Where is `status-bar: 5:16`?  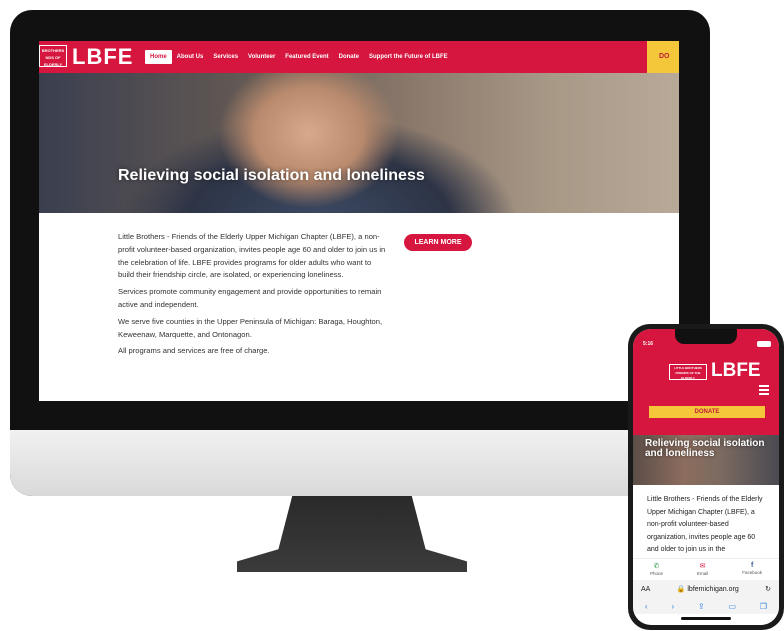 status-bar: 5:16 is located at coordinates (706, 342).